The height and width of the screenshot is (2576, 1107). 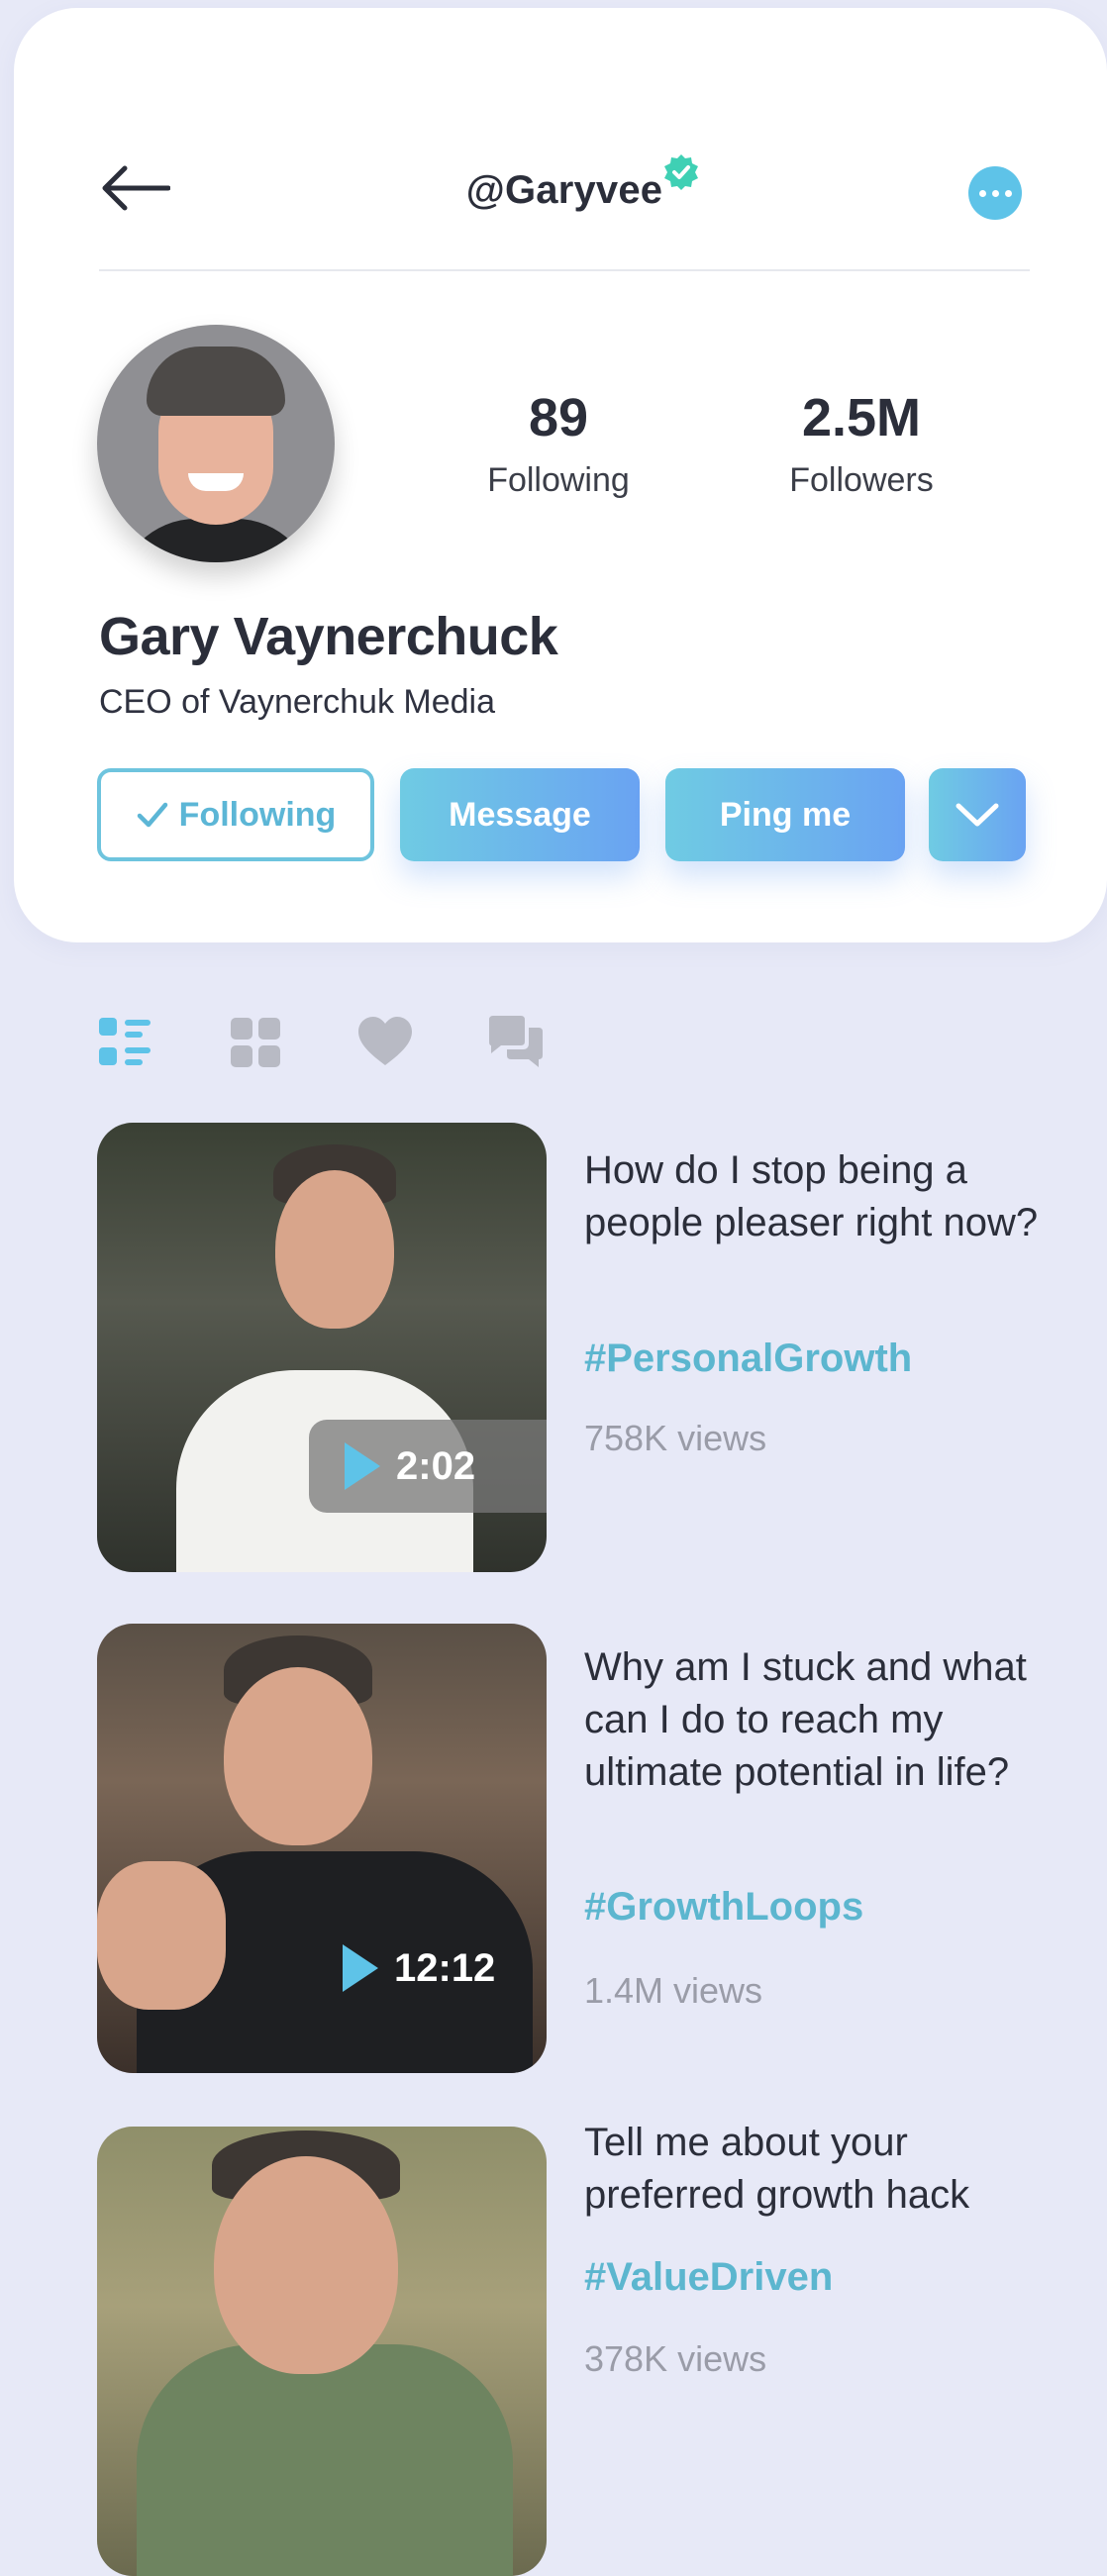 What do you see at coordinates (322, 1849) in the screenshot?
I see `video-thumbnail: 12:12` at bounding box center [322, 1849].